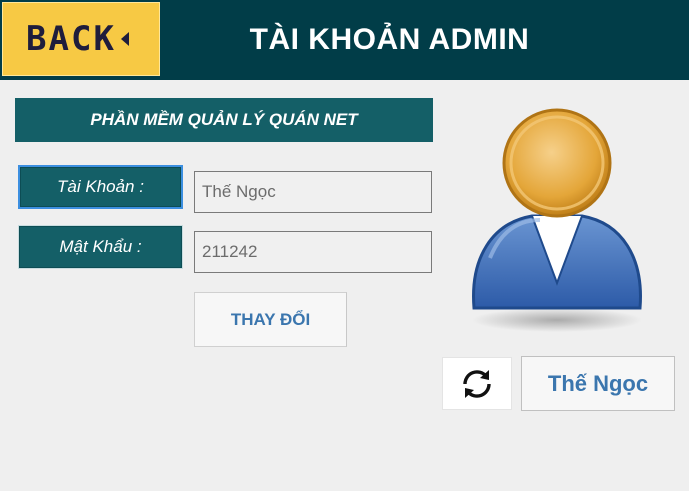  Describe the element at coordinates (224, 120) in the screenshot. I see `app-subtitle: PHẦN MỀM QUẢN LÝ QUÁN NET` at that location.